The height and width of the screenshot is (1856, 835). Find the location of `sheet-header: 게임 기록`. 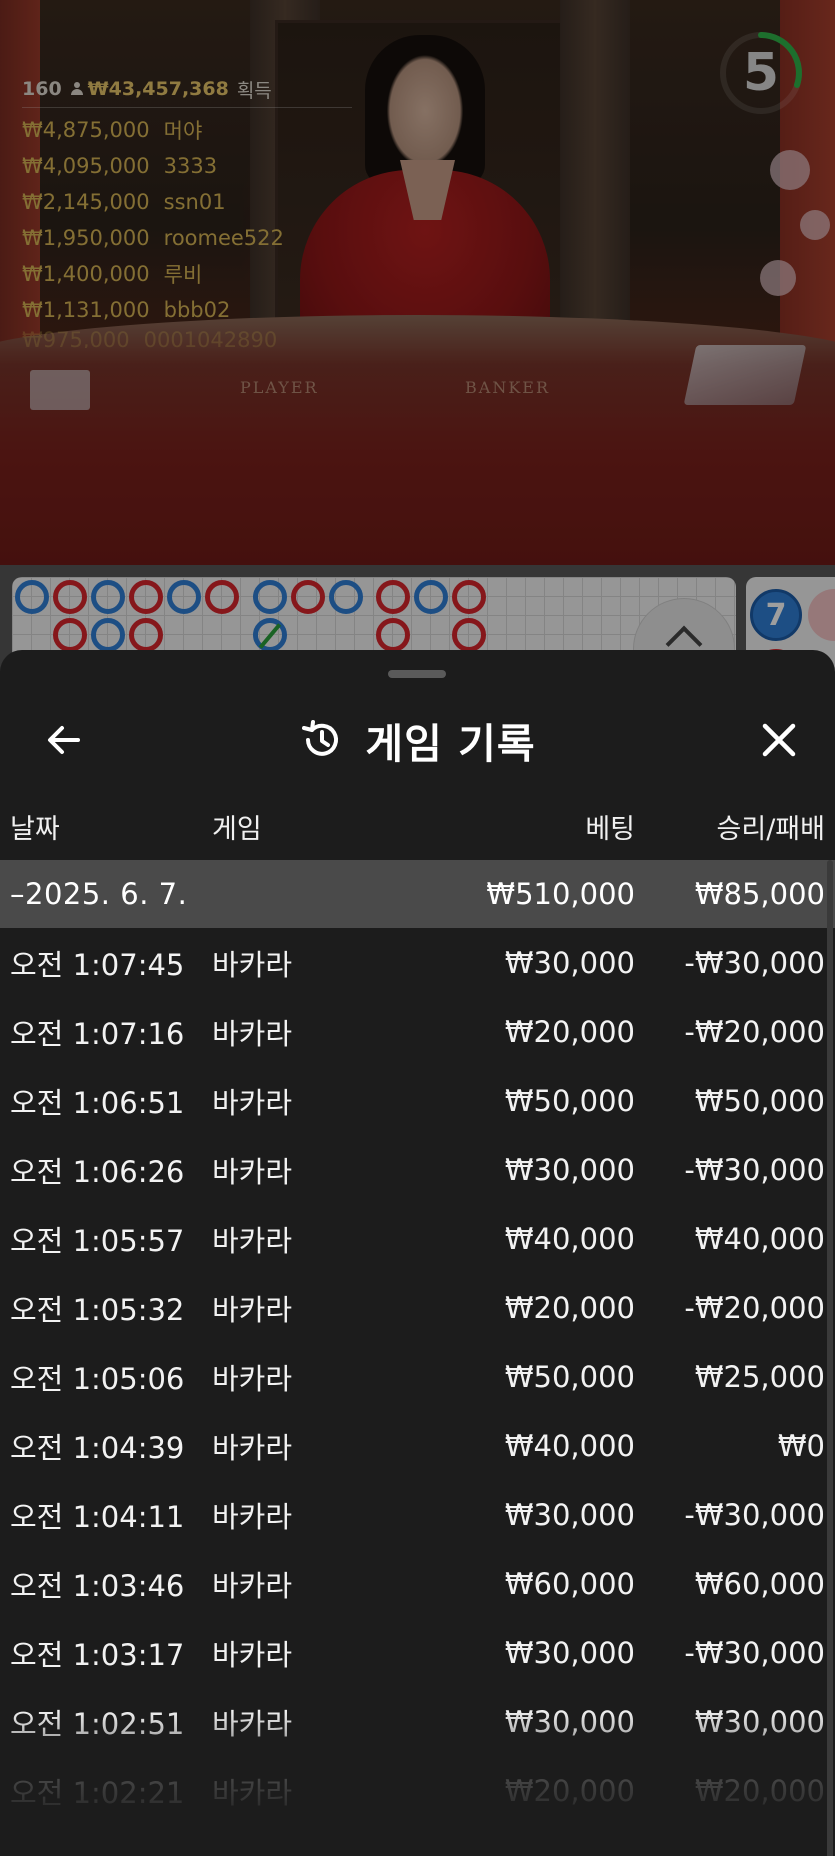

sheet-header: 게임 기록 is located at coordinates (417, 740).